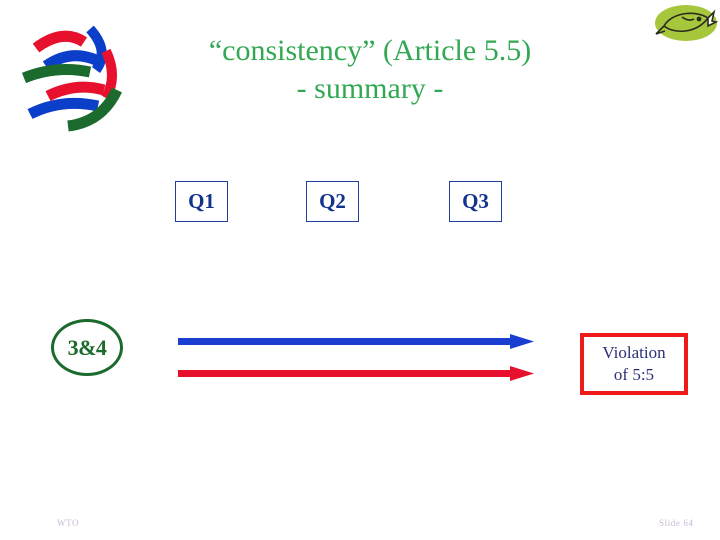  What do you see at coordinates (370, 70) in the screenshot?
I see `page-title: “consistency” (Article 5.5) - summary -` at bounding box center [370, 70].